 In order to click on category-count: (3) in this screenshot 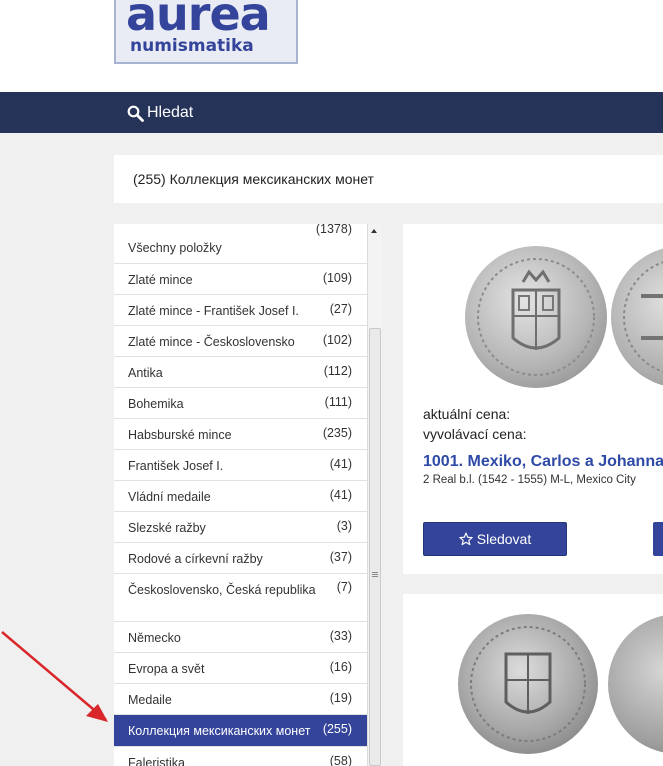, I will do `click(344, 526)`.